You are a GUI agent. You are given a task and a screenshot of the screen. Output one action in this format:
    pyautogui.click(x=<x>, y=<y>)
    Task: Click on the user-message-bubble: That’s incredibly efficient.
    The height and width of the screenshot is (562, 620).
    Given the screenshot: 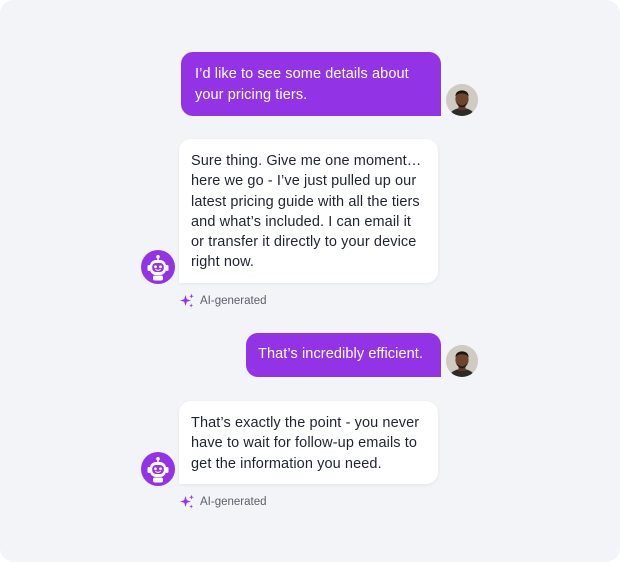 What is the action you would take?
    pyautogui.click(x=343, y=355)
    